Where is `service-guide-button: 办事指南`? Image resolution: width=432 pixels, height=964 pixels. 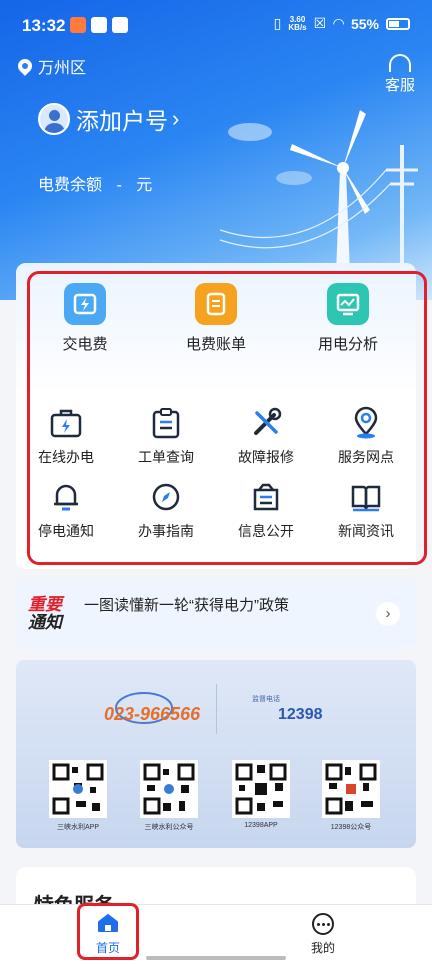
service-guide-button: 办事指南 is located at coordinates (166, 510).